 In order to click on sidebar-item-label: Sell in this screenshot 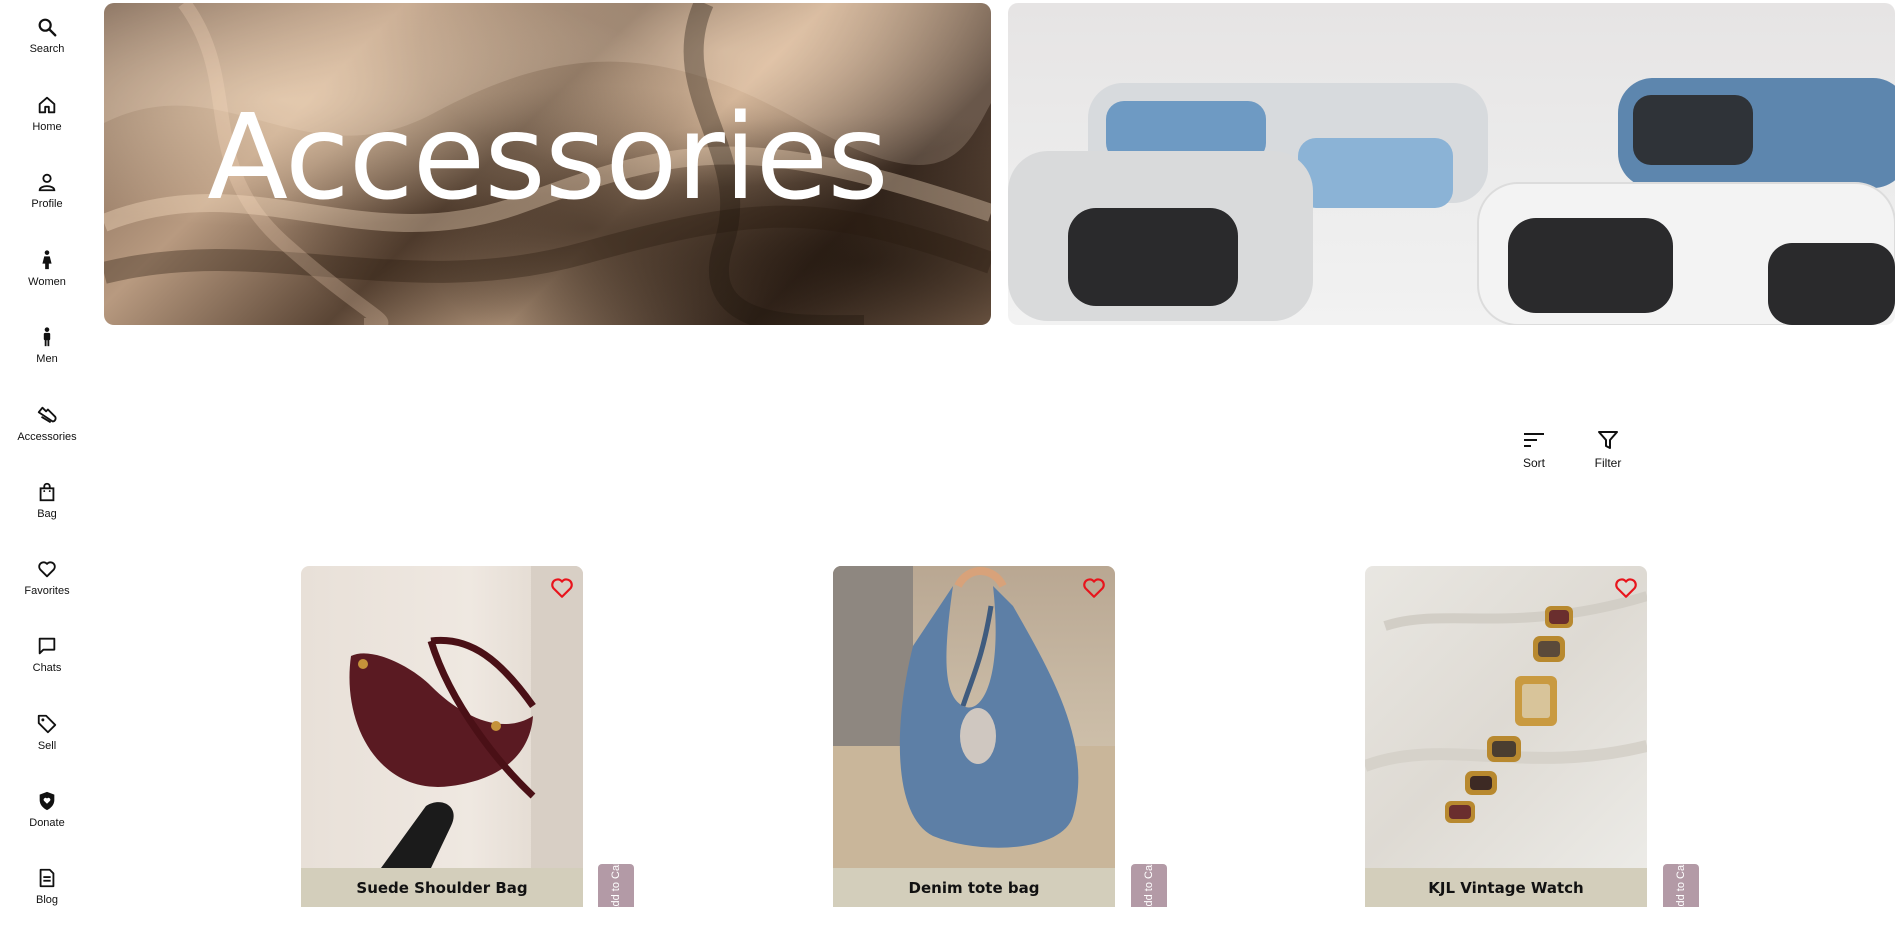, I will do `click(47, 746)`.